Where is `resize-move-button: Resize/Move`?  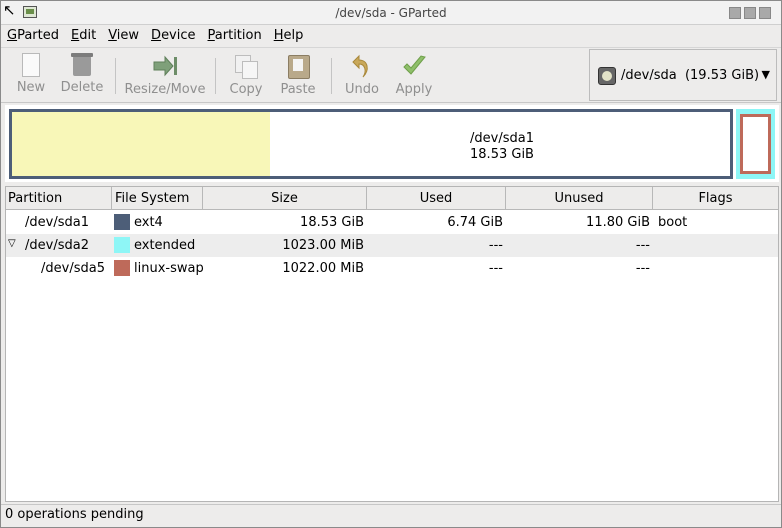 resize-move-button: Resize/Move is located at coordinates (165, 76).